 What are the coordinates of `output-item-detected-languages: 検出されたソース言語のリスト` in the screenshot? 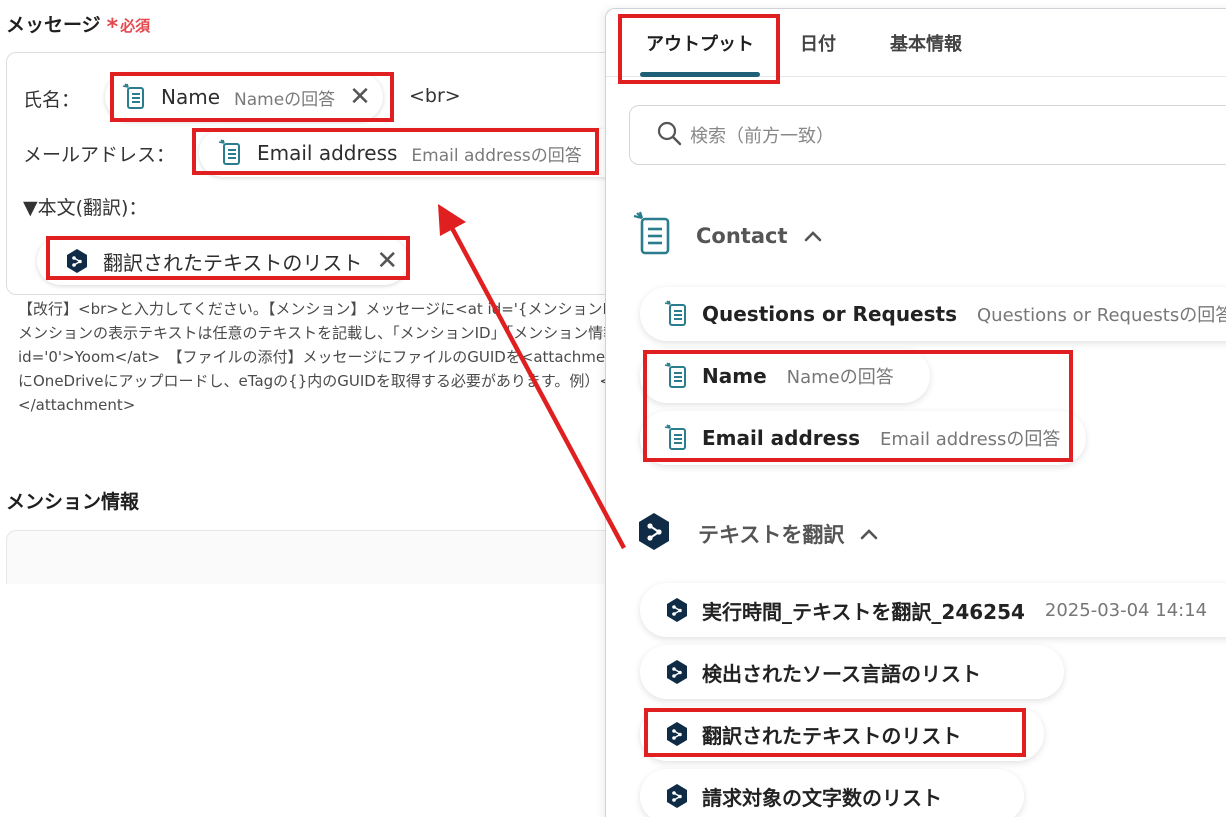 It's located at (852, 672).